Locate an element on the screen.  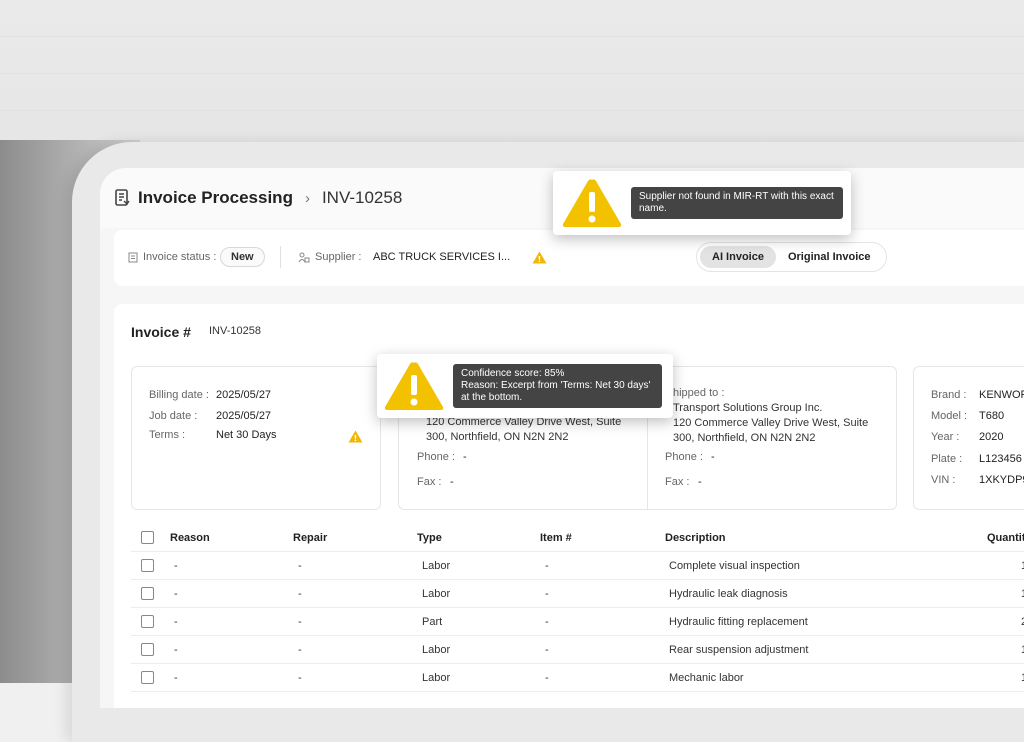
terms-warning-icon: ! is located at coordinates (355, 439).